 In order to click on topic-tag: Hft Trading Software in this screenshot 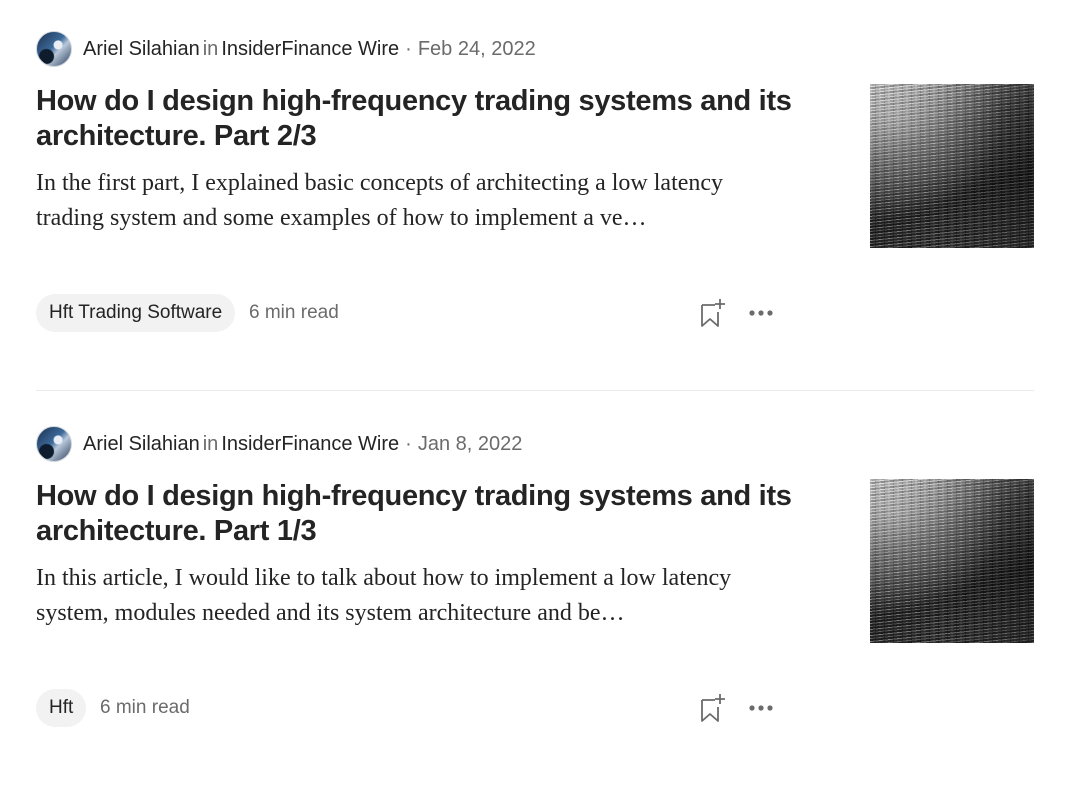, I will do `click(136, 313)`.